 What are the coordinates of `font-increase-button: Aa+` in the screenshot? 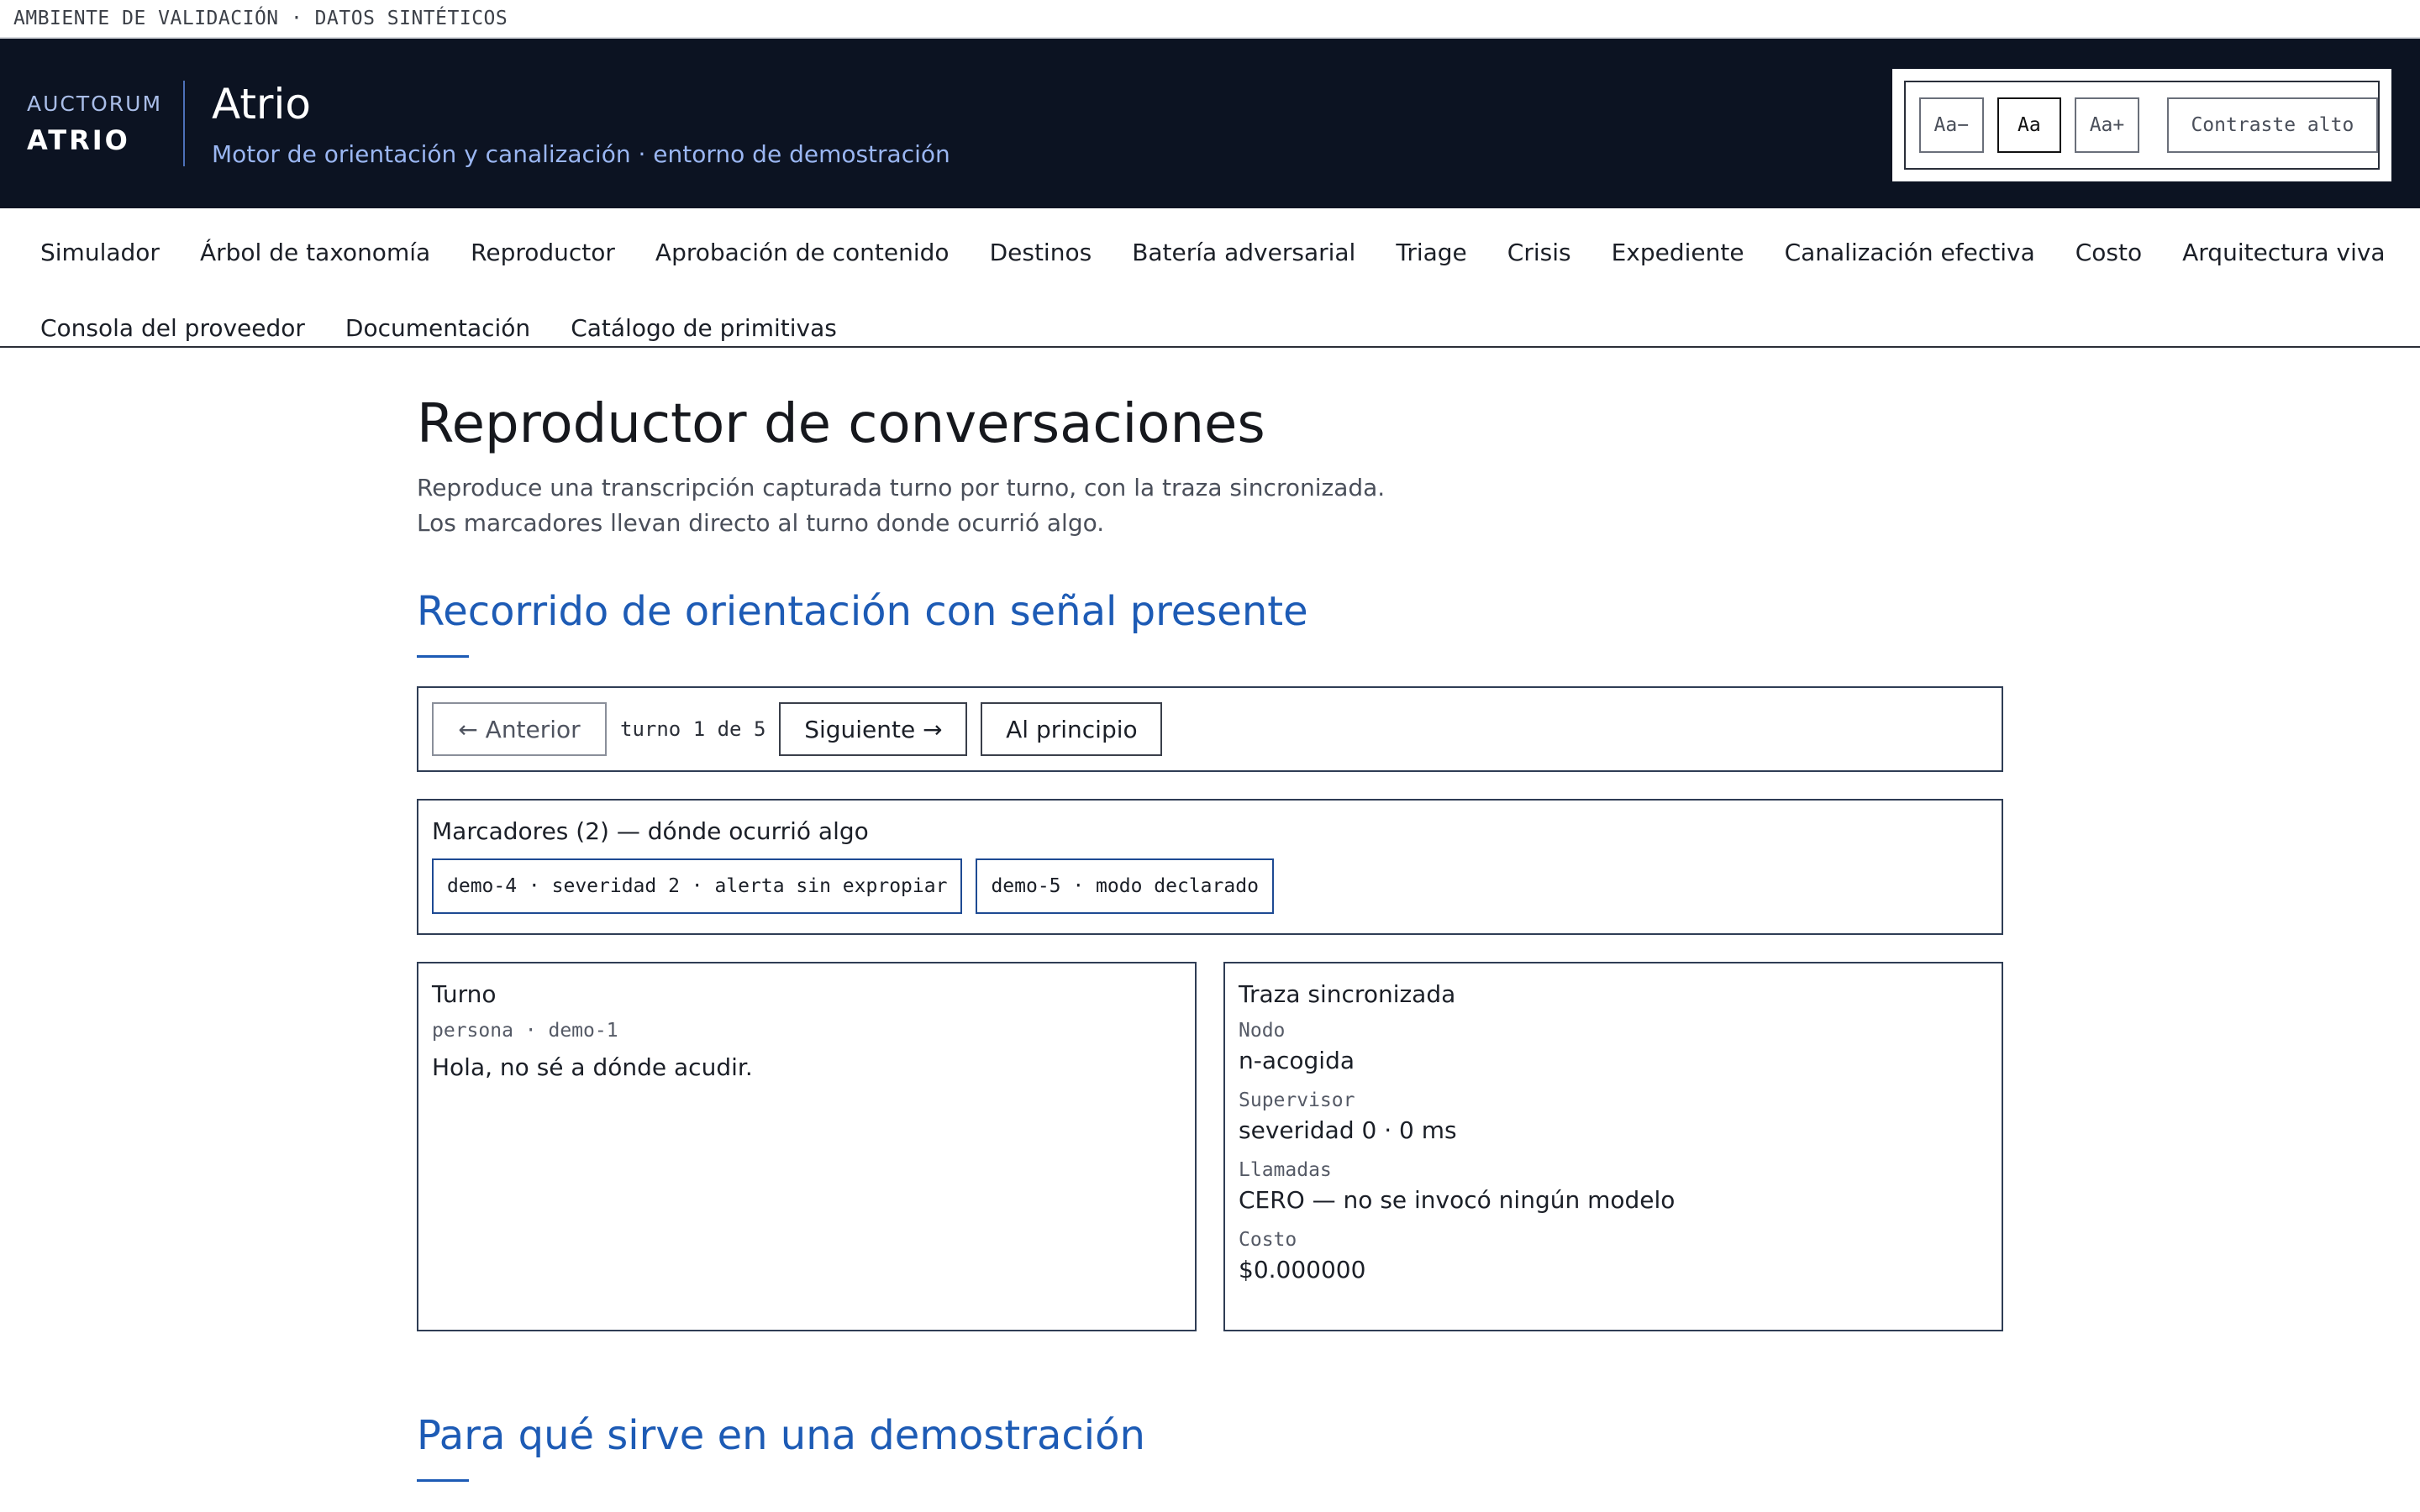 It's located at (2107, 125).